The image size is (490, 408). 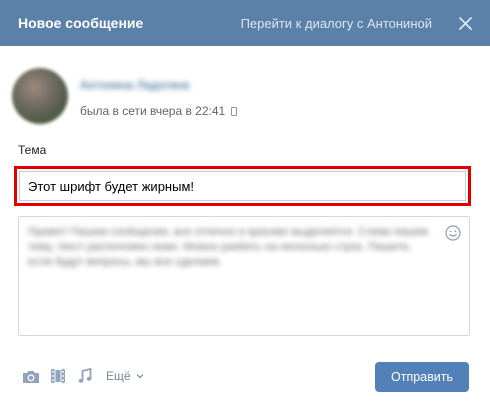 What do you see at coordinates (153, 111) in the screenshot?
I see `online-status-text: была в сети вчера в 22:41` at bounding box center [153, 111].